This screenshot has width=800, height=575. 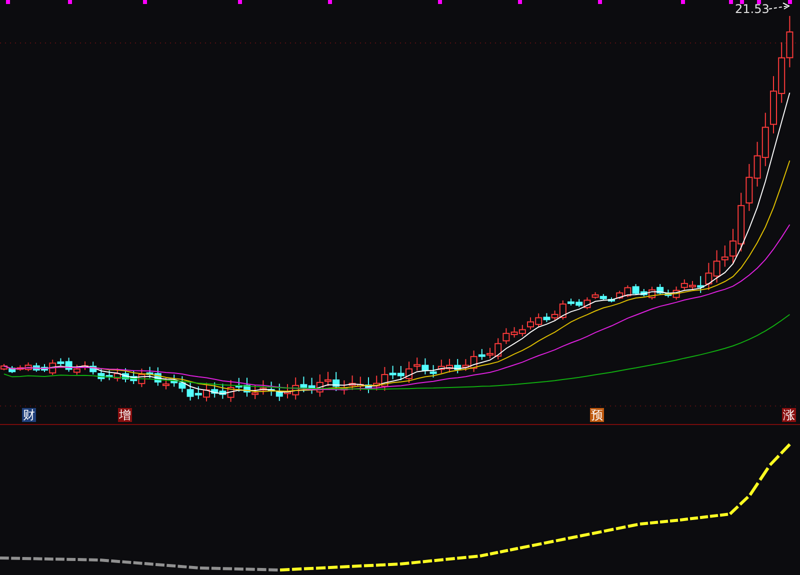 What do you see at coordinates (779, 6) in the screenshot?
I see `leader-line` at bounding box center [779, 6].